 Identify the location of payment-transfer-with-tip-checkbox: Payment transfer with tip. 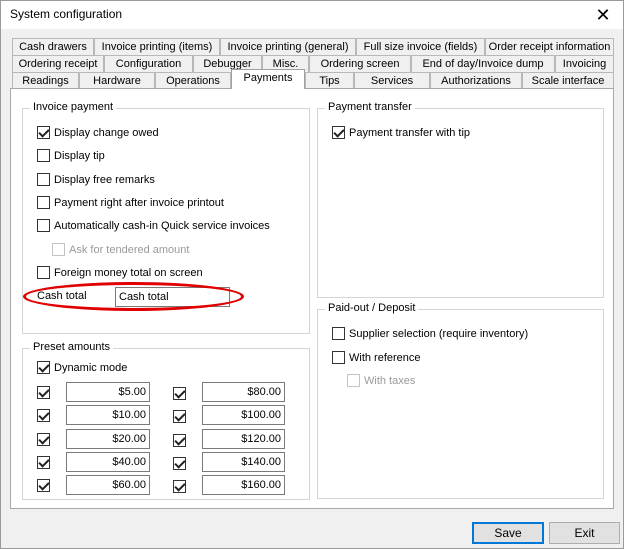
(401, 132).